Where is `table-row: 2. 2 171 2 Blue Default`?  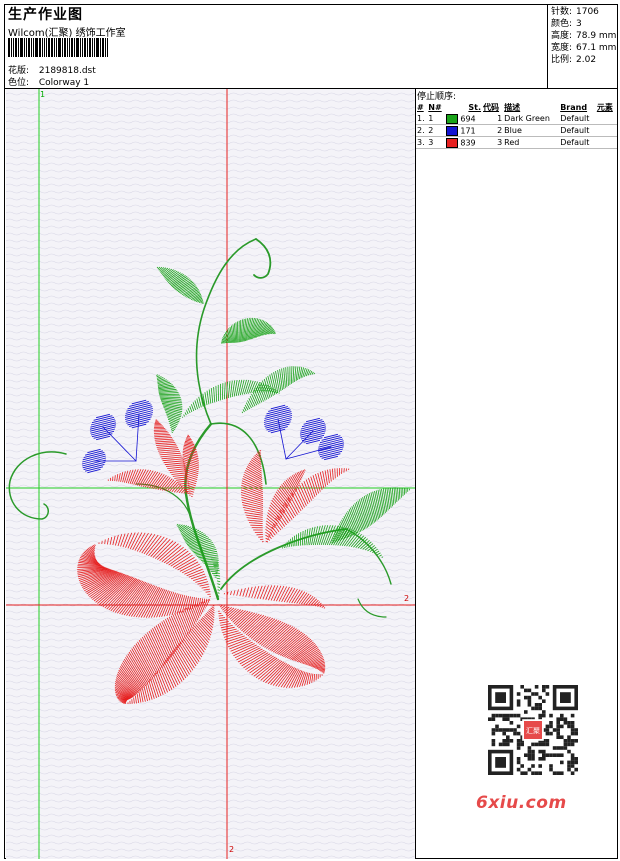 table-row: 2. 2 171 2 Blue Default is located at coordinates (516, 130).